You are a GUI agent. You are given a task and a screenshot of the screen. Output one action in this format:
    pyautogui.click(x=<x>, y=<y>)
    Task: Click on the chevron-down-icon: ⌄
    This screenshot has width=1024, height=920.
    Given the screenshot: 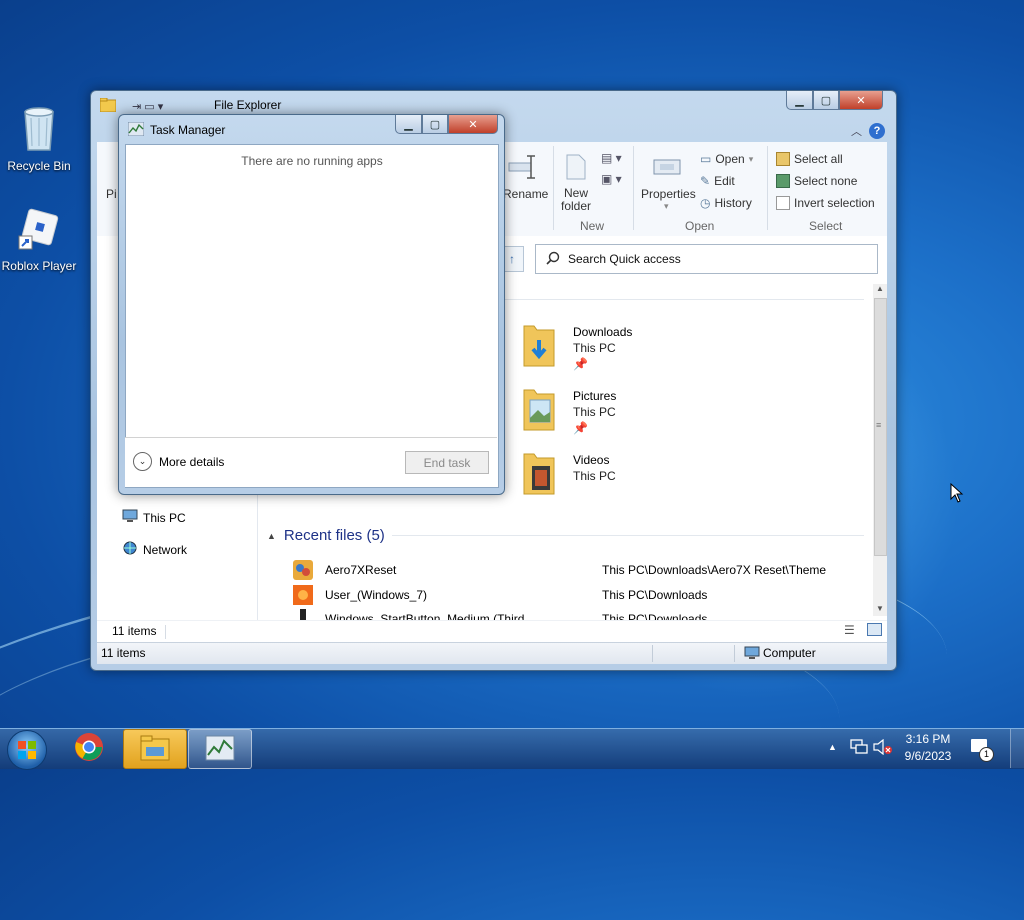 What is the action you would take?
    pyautogui.click(x=142, y=461)
    